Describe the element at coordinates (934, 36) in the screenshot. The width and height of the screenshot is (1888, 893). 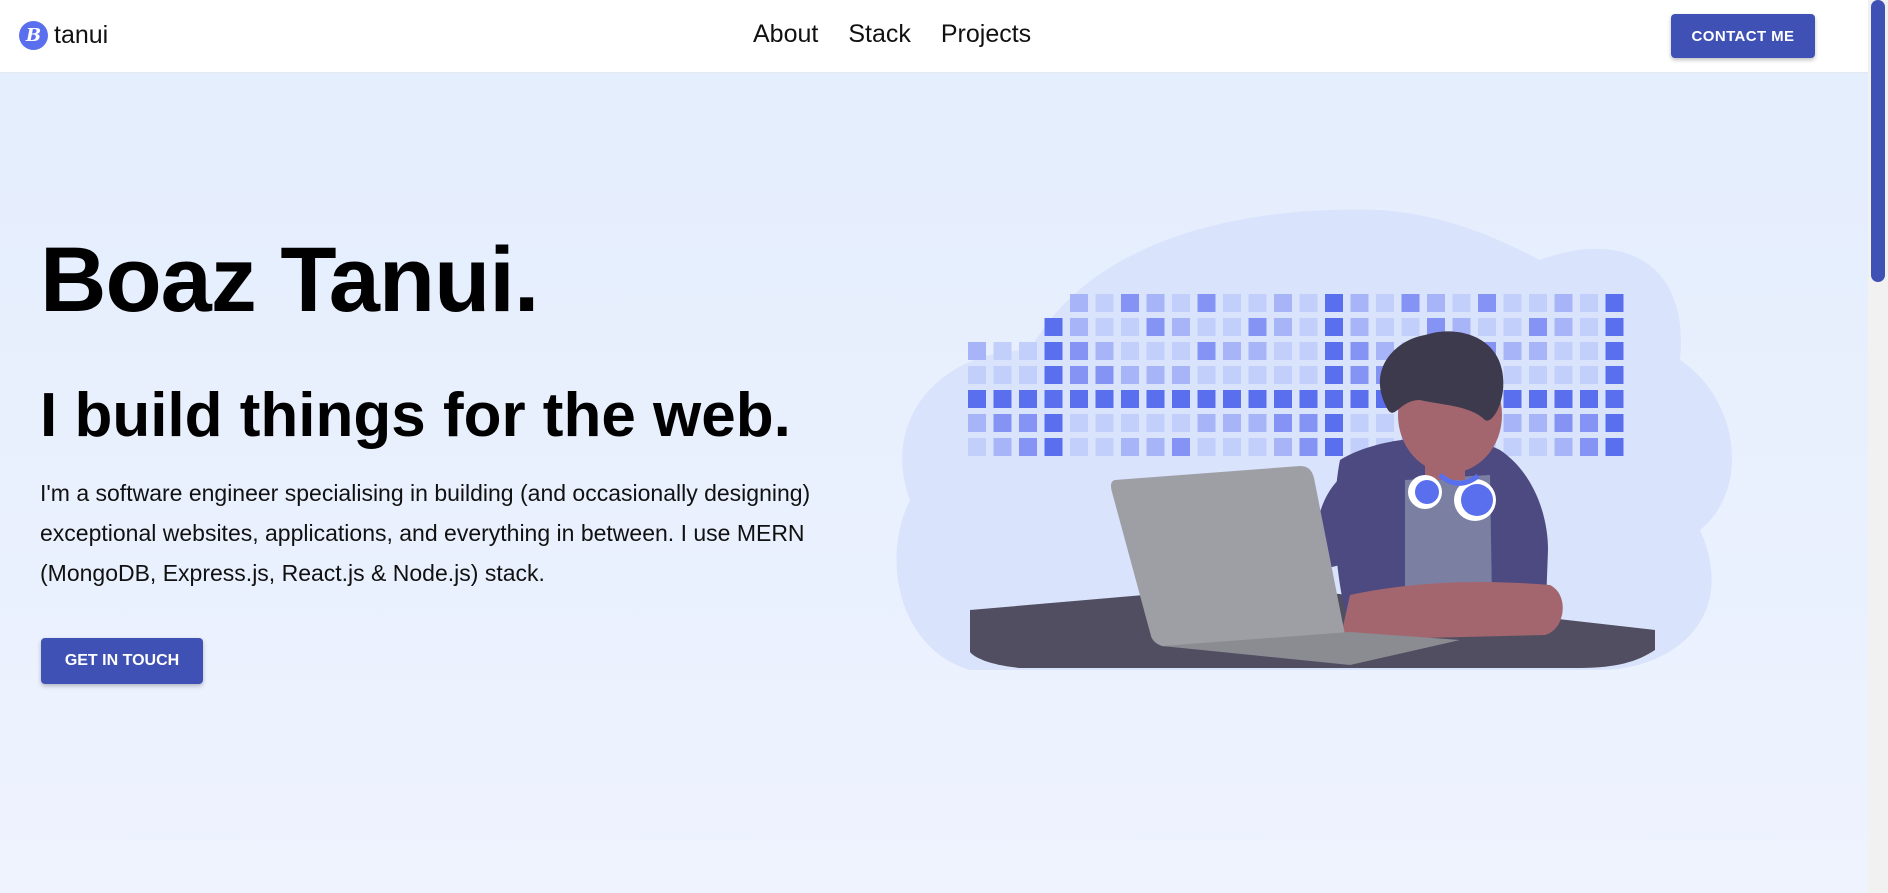
I see `navbar: B tanui About Stack Projects CONTACT ME` at that location.